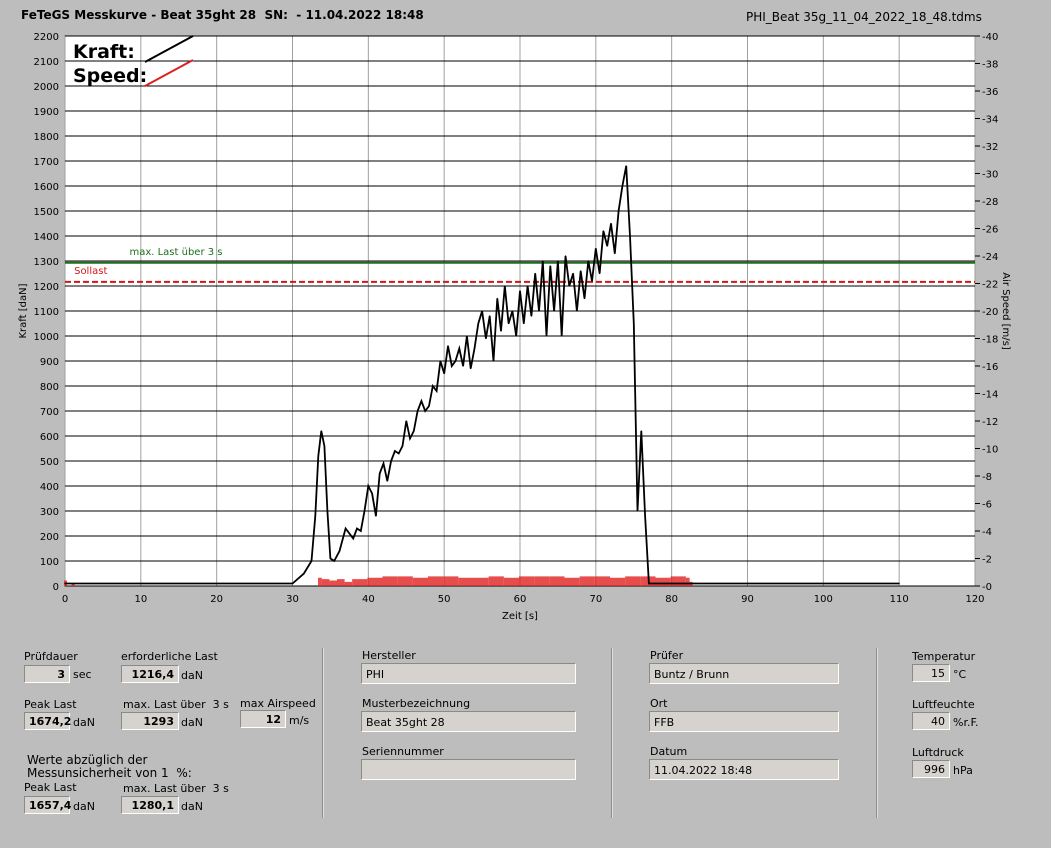 The image size is (1051, 848). I want to click on y2-tick-label: -4, so click(987, 532).